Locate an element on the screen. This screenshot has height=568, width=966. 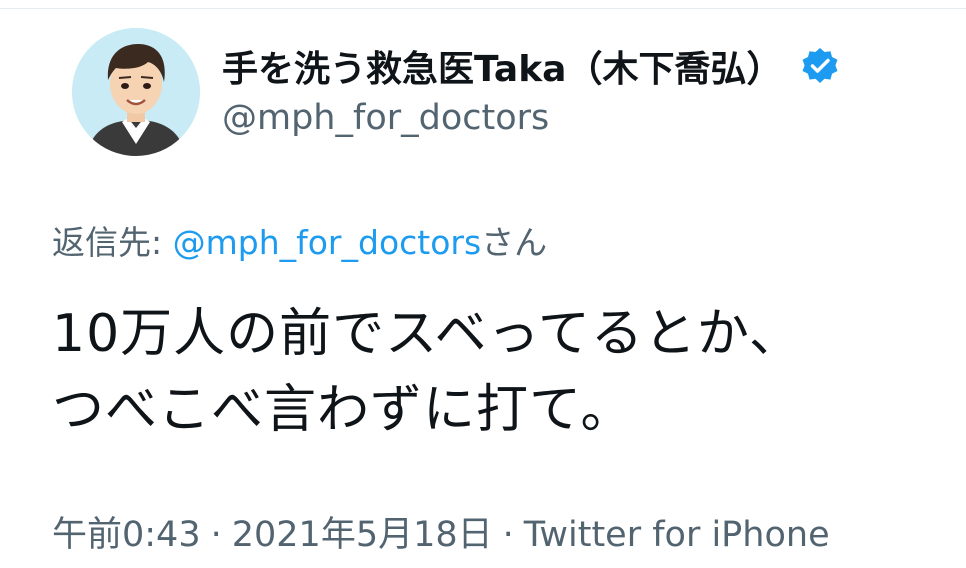
top-divider is located at coordinates (483, 8).